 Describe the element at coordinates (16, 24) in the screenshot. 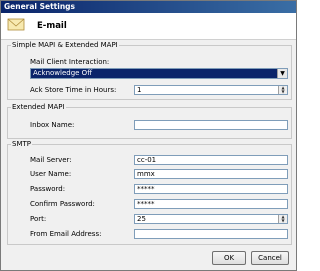

I see `envelope-icon` at that location.